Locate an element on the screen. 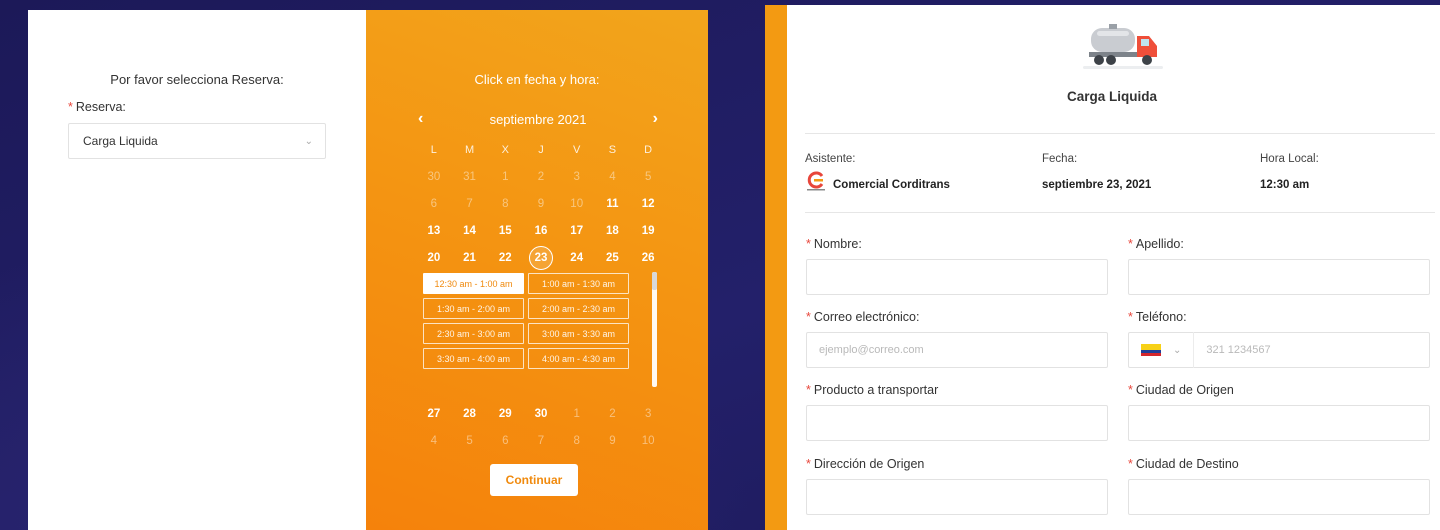  fecha-label: Fecha: is located at coordinates (1060, 159).